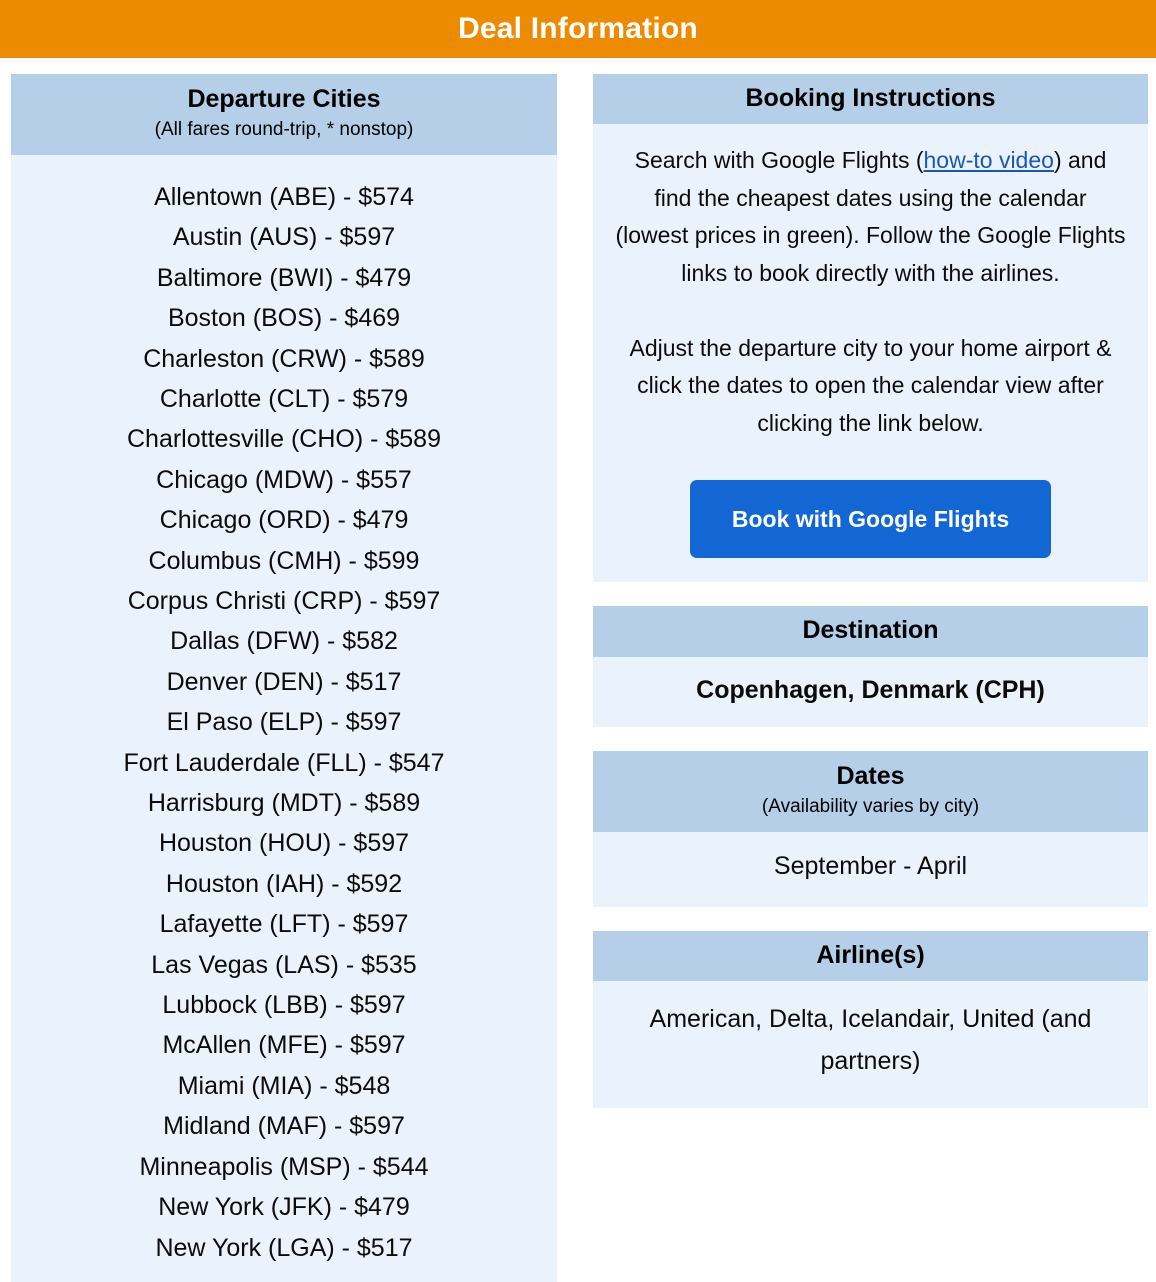 This screenshot has height=1282, width=1156. What do you see at coordinates (284, 762) in the screenshot?
I see `departure-city-item: Fort Lauderdale (FLL) - $547` at bounding box center [284, 762].